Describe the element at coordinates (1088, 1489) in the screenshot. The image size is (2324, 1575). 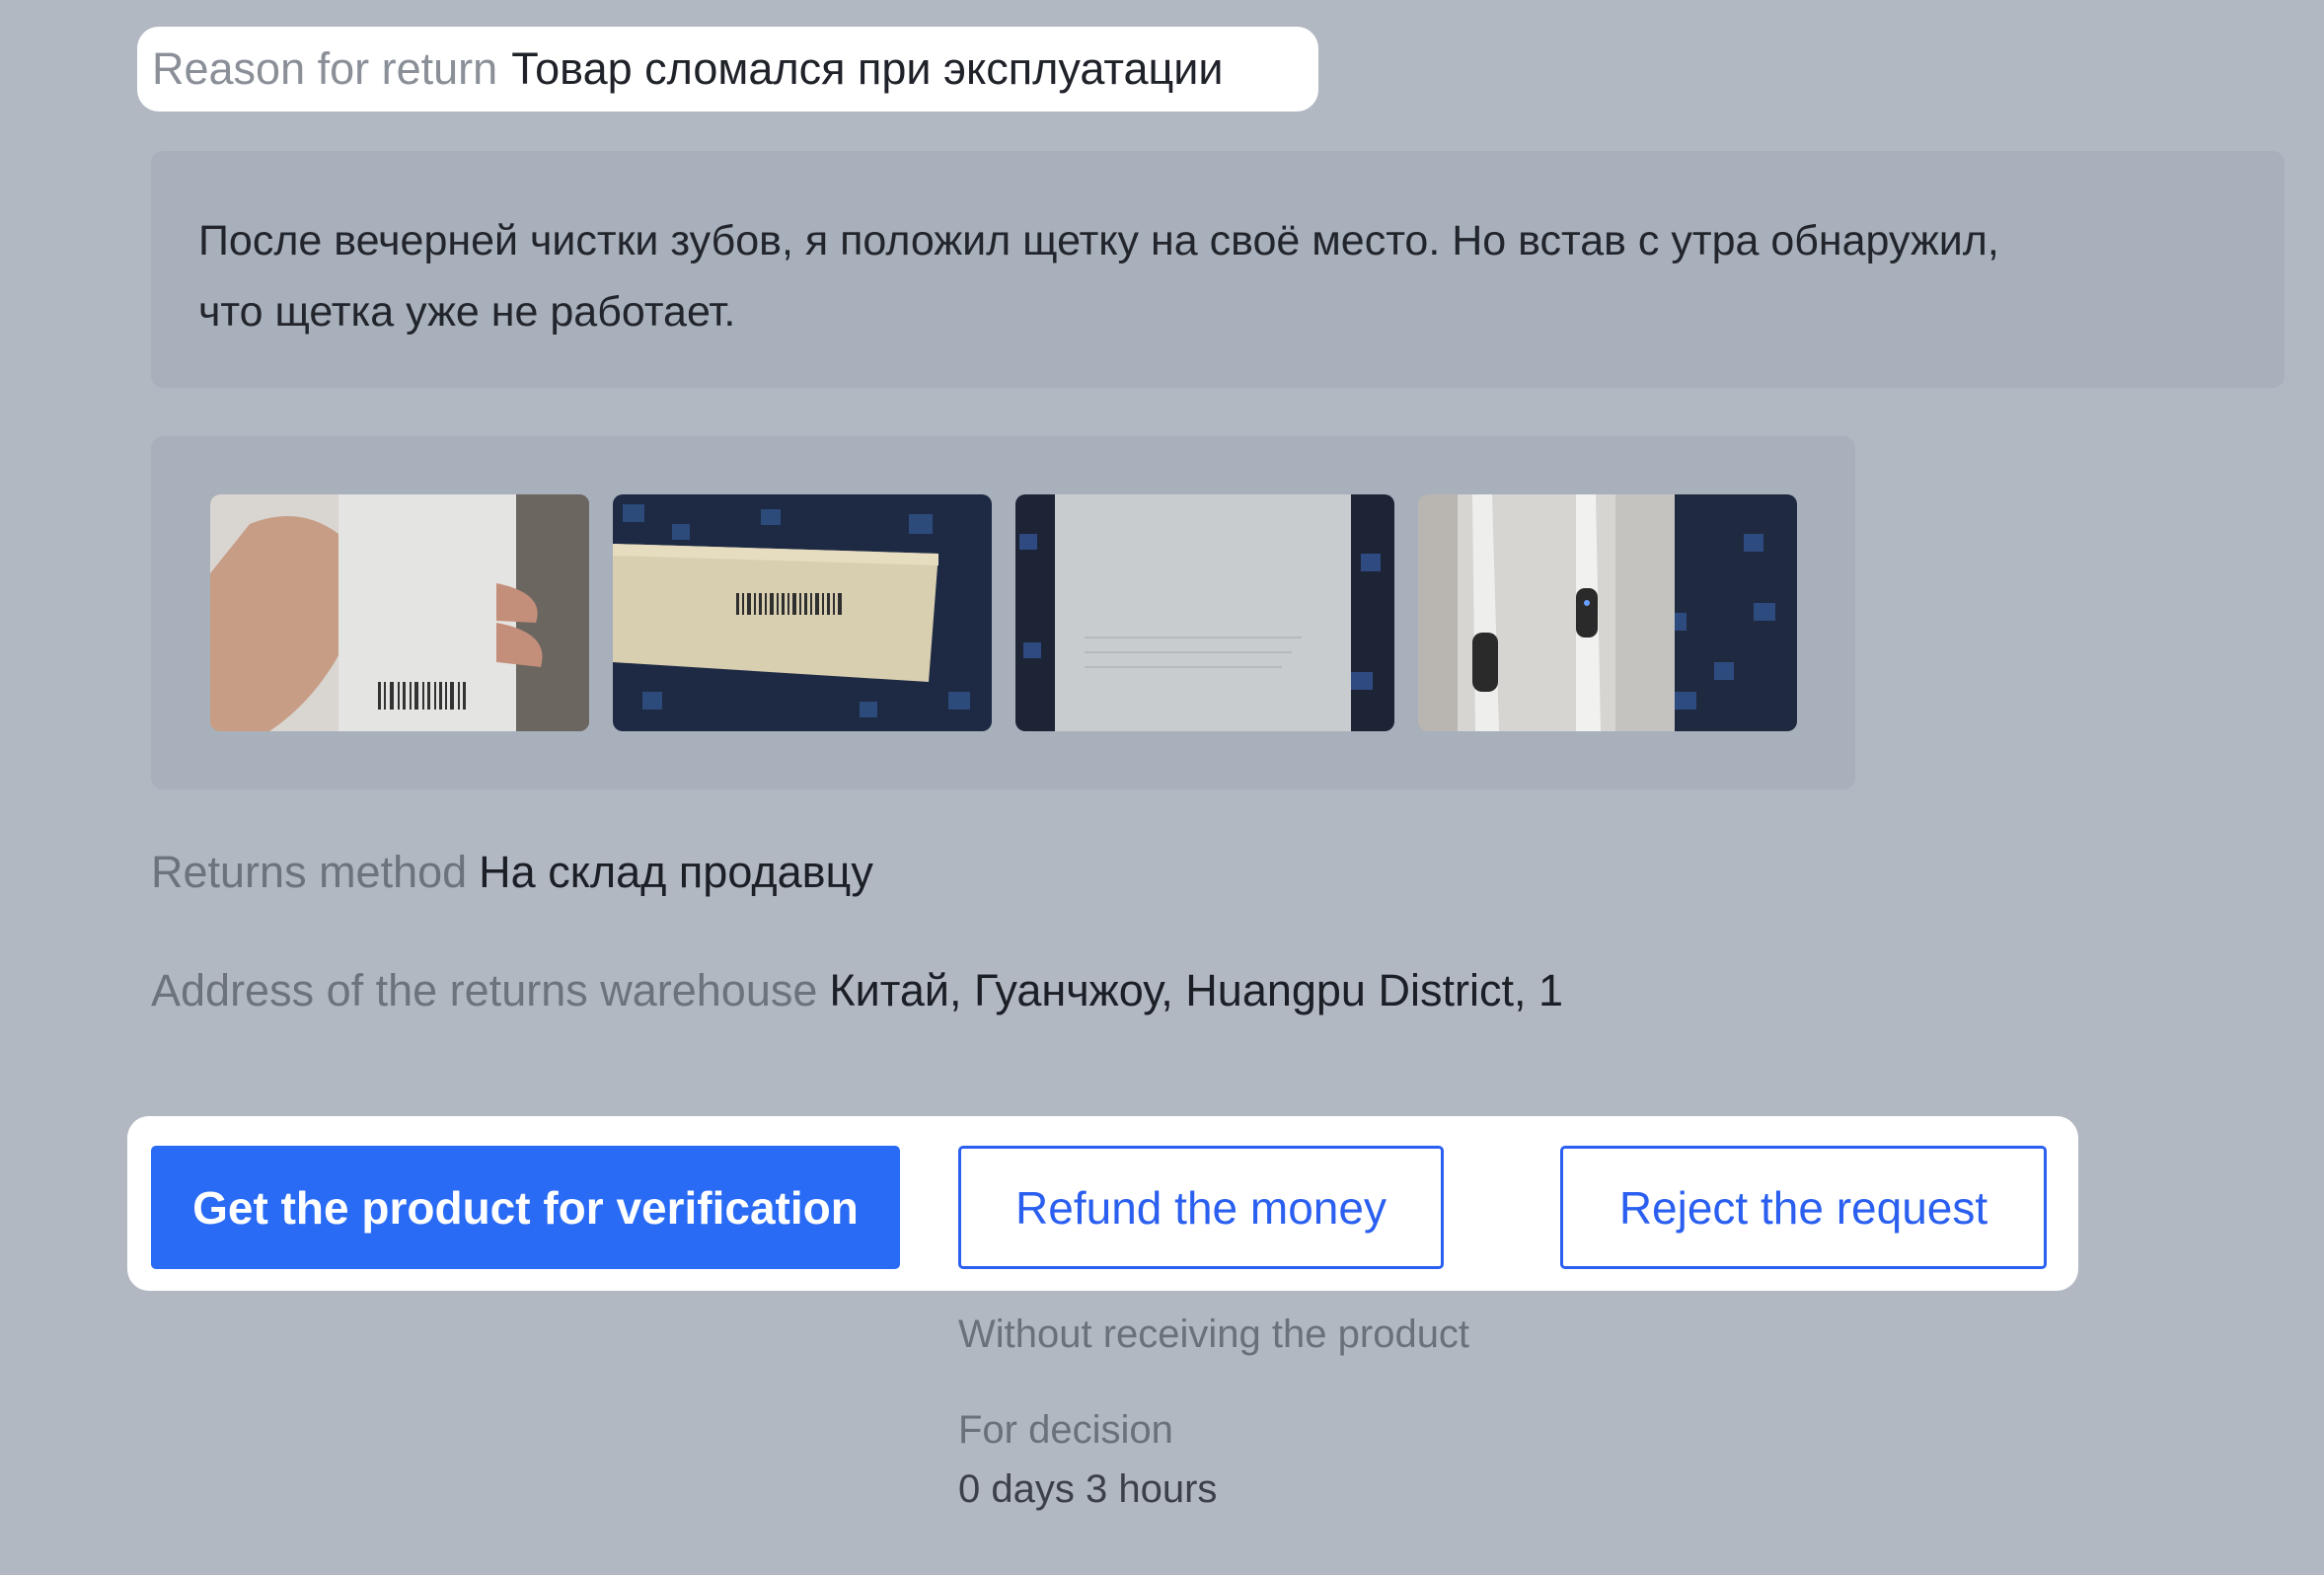
I see `decision-time-left: 0 days 3 hours` at that location.